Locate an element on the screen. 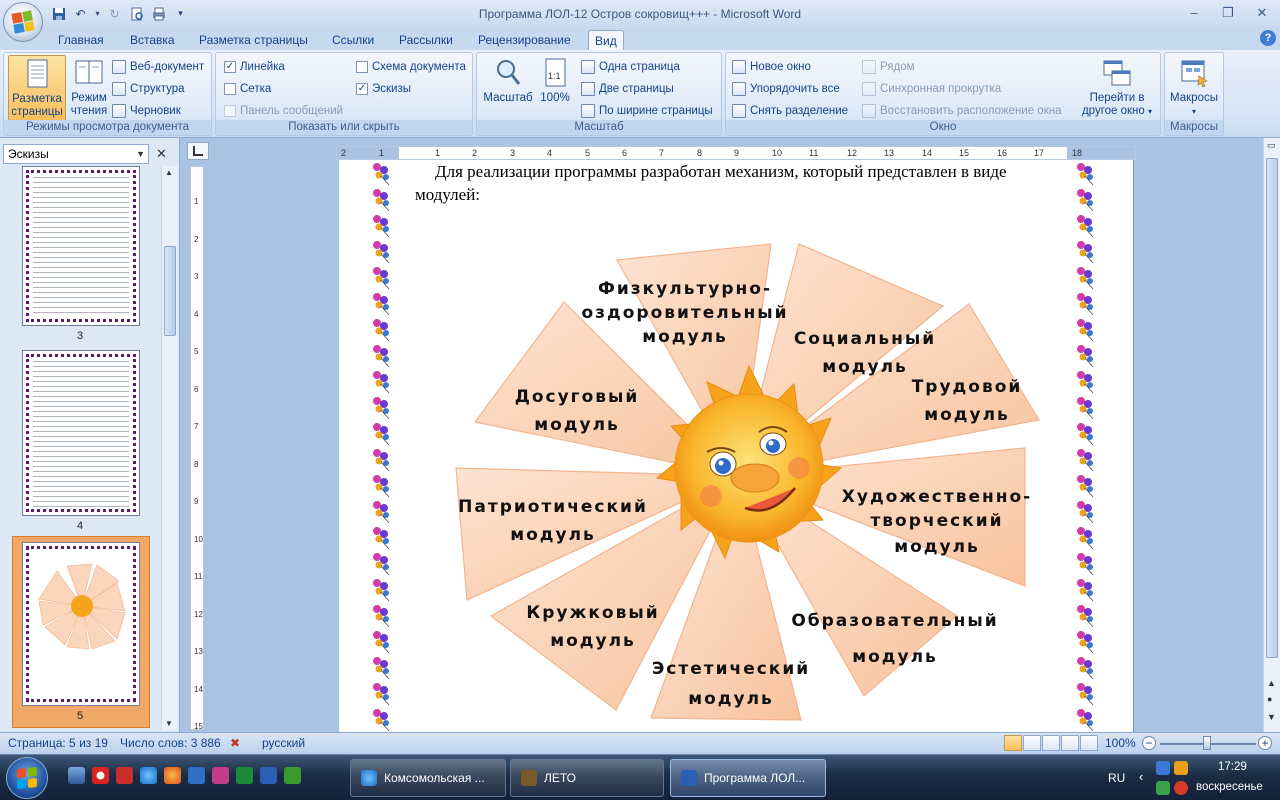  tab-mailings: Рассылки is located at coordinates (426, 40).